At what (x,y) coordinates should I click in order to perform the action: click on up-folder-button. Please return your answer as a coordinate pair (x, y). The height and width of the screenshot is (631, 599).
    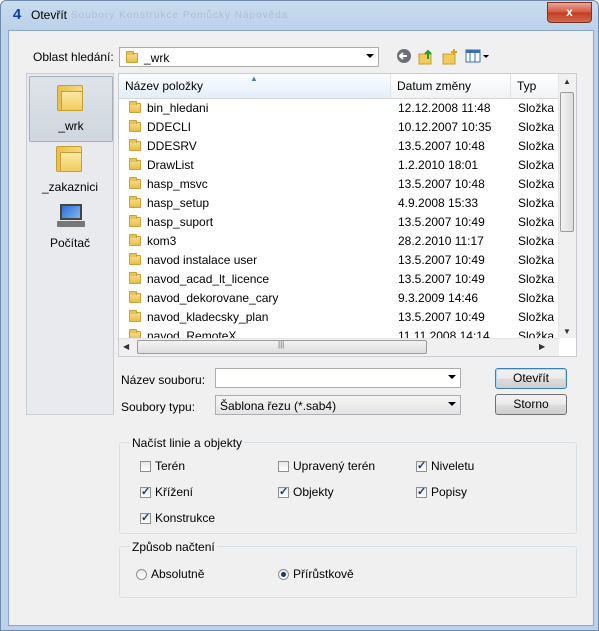
    Looking at the image, I should click on (426, 57).